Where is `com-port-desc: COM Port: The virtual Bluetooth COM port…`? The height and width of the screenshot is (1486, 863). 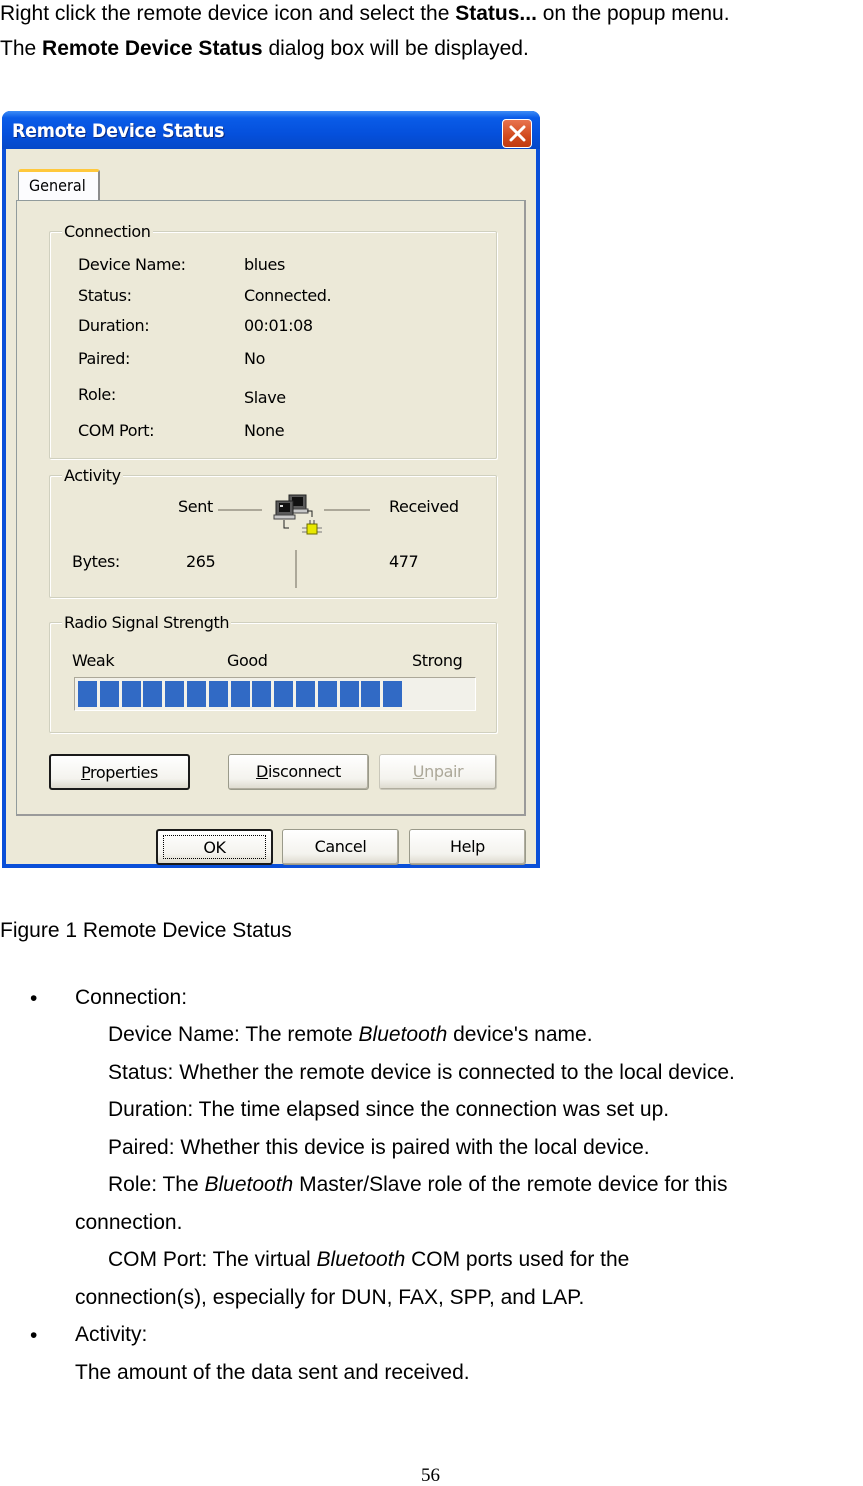 com-port-desc: COM Port: The virtual Bluetooth COM port… is located at coordinates (368, 1260).